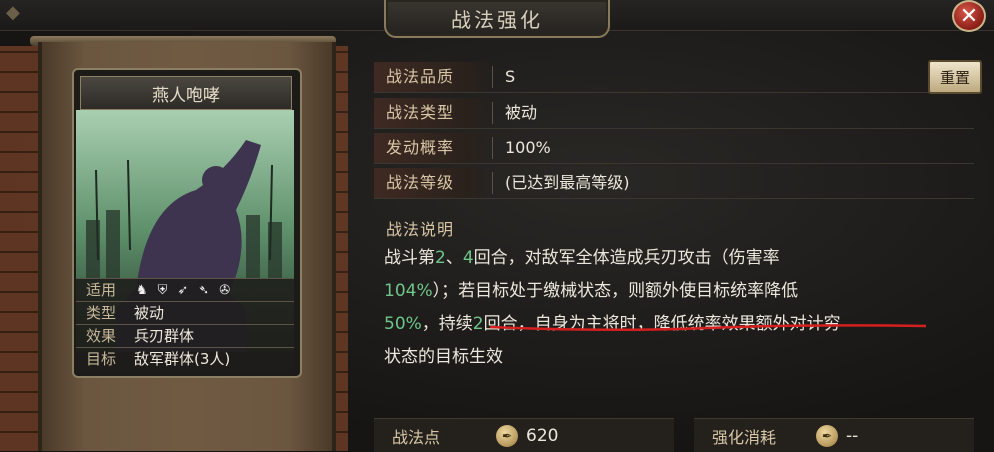 The height and width of the screenshot is (452, 994). Describe the element at coordinates (497, 19) in the screenshot. I see `window-title: 战法强化` at that location.